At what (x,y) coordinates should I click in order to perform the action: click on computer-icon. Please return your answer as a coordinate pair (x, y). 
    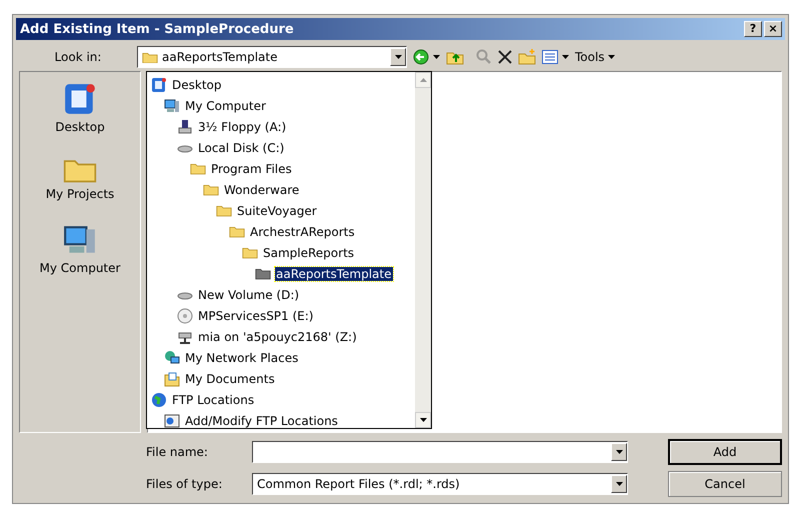
    Looking at the image, I should click on (172, 106).